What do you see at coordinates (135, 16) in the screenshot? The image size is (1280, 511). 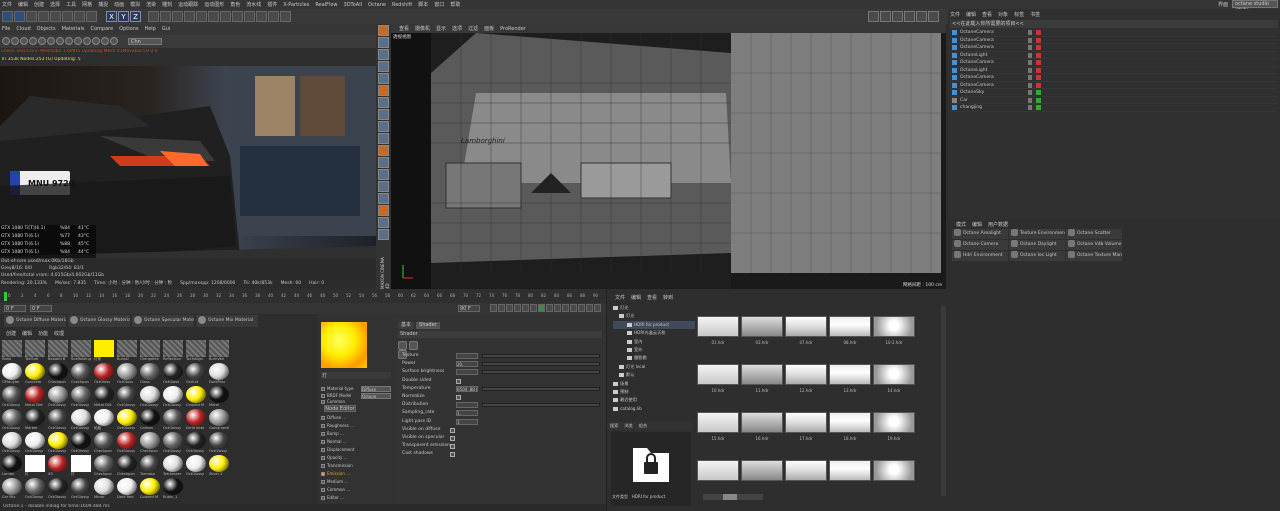 I see `axis-z-button: Z` at bounding box center [135, 16].